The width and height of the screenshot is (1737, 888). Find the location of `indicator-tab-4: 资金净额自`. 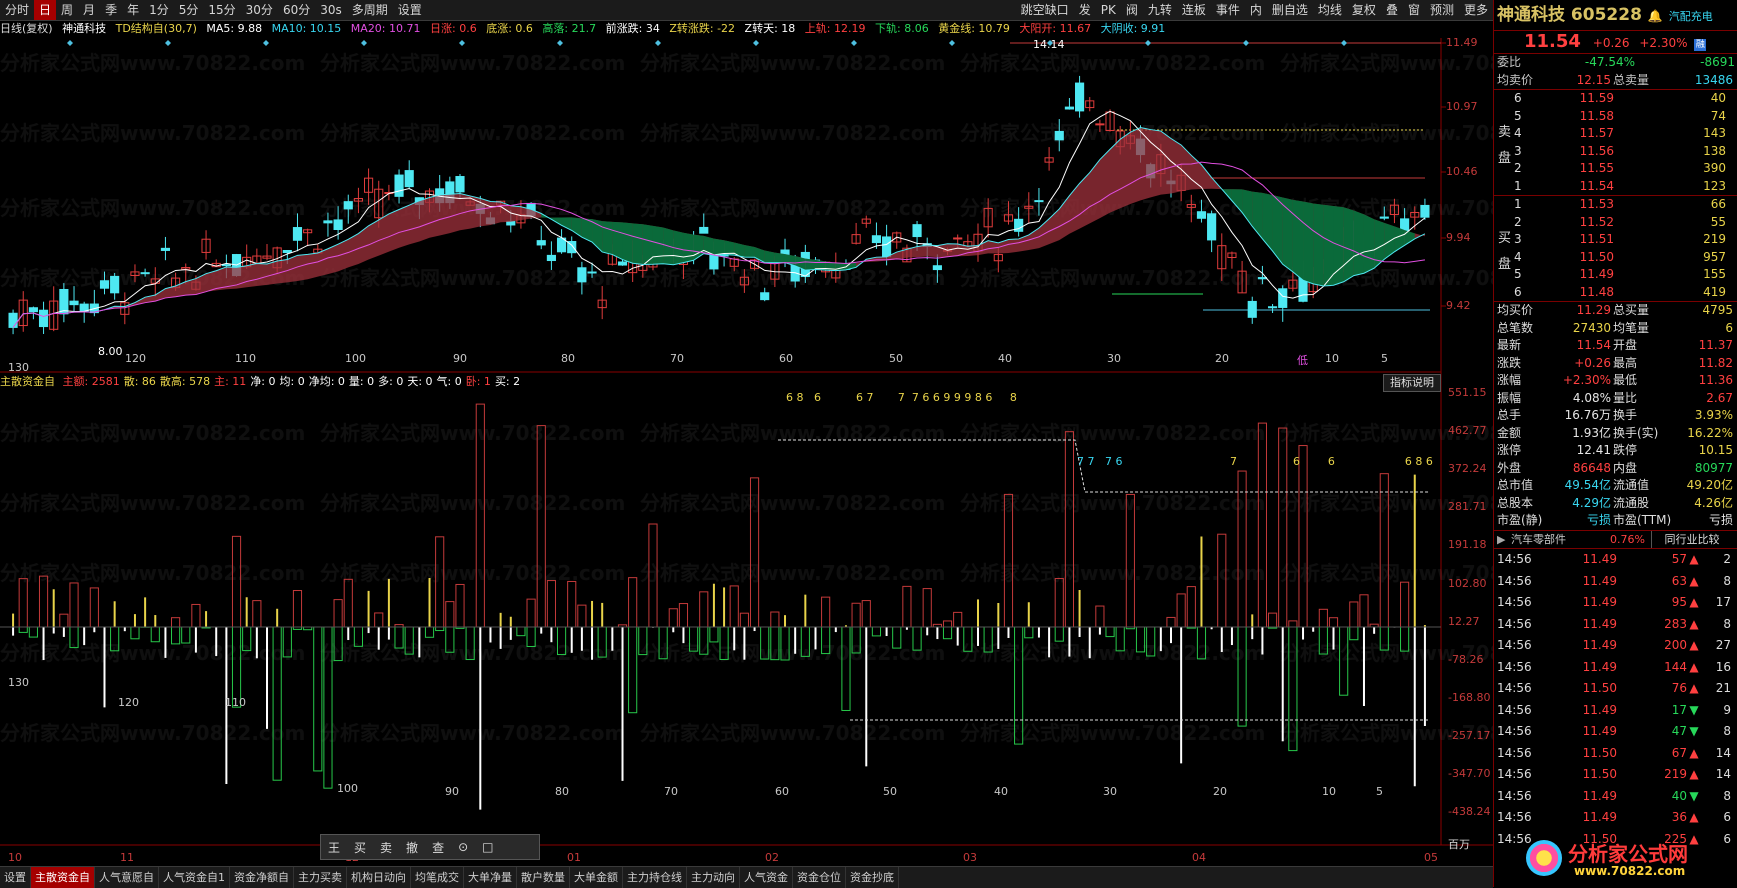

indicator-tab-4: 资金净额自 is located at coordinates (262, 877).